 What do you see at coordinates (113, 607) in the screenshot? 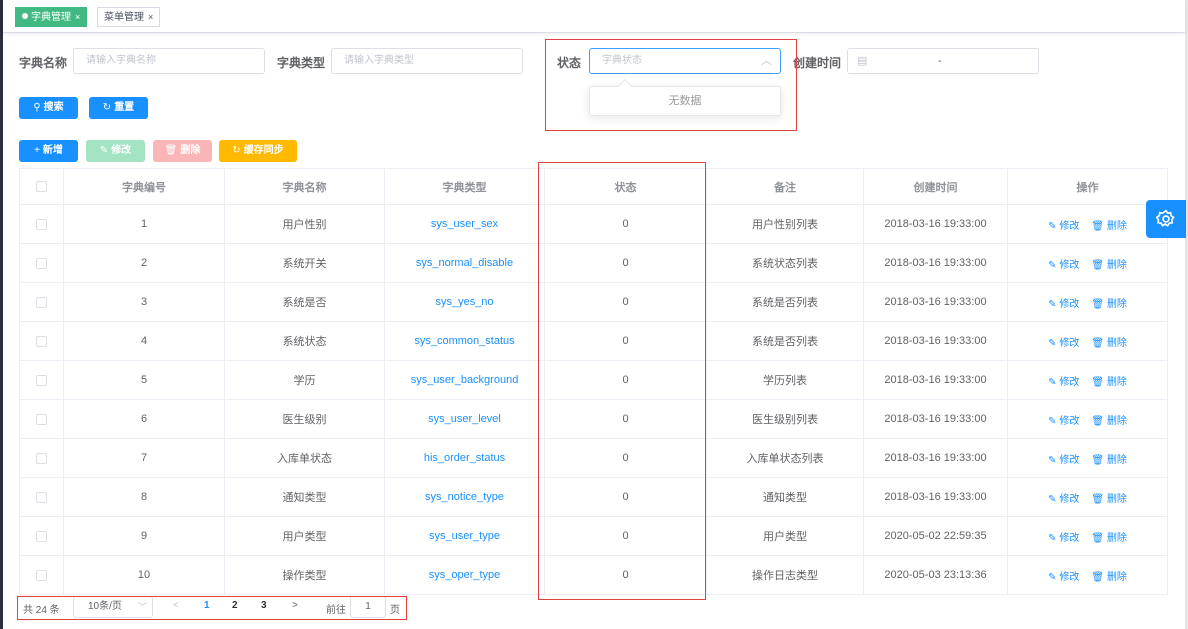
I see `page-size-select: 10条/页 ﹀` at bounding box center [113, 607].